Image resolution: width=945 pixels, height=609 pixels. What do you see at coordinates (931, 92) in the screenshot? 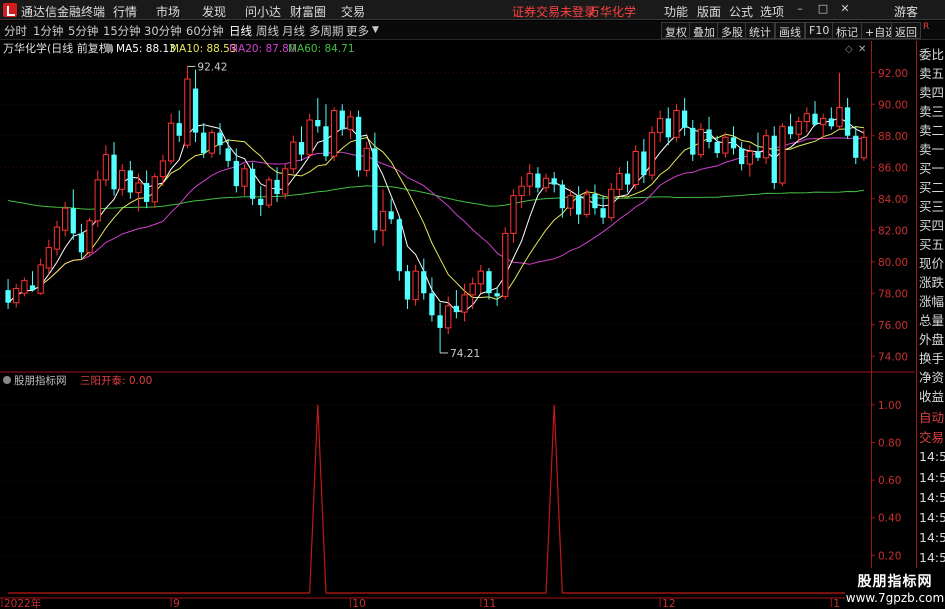
I see `side-label: 卖四` at bounding box center [931, 92].